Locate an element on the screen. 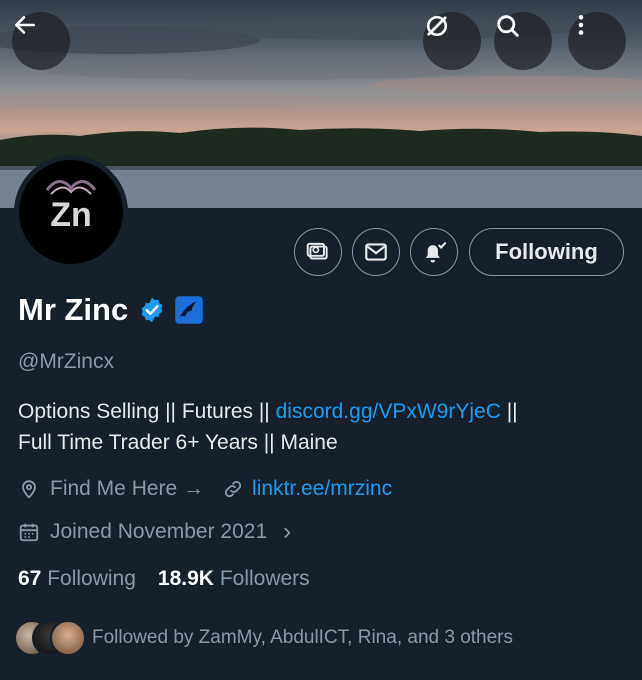  avatar-logo: Zn is located at coordinates (71, 207).